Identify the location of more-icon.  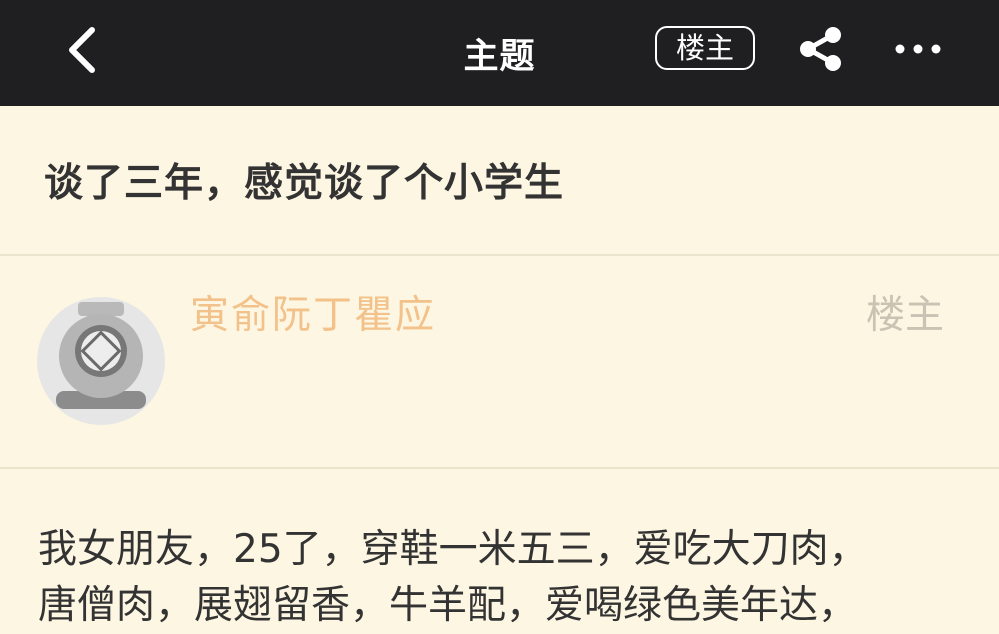
(918, 49).